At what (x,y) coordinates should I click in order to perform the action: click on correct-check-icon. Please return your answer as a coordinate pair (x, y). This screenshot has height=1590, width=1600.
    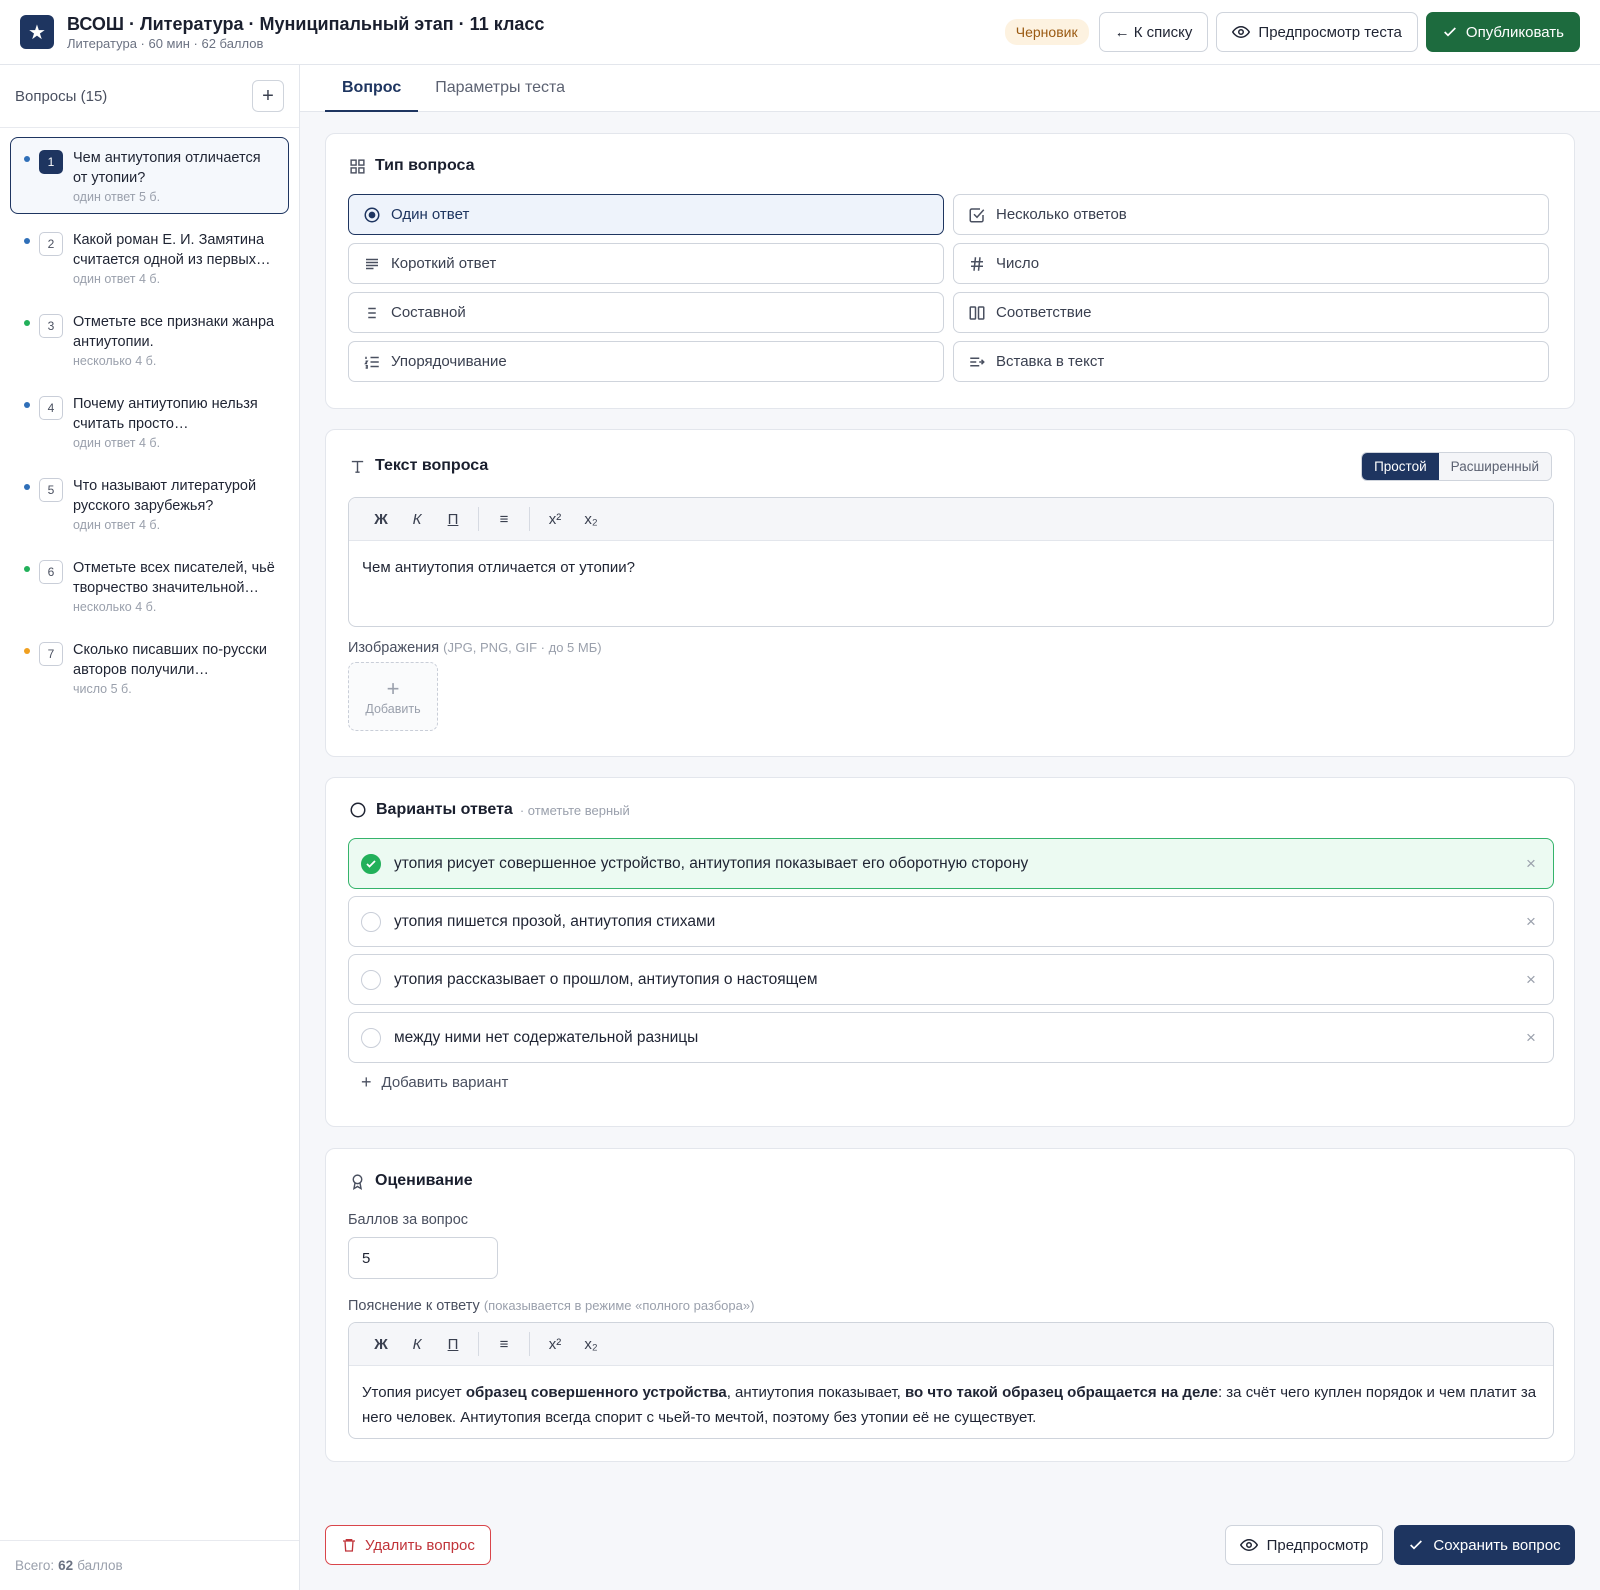
    Looking at the image, I should click on (371, 863).